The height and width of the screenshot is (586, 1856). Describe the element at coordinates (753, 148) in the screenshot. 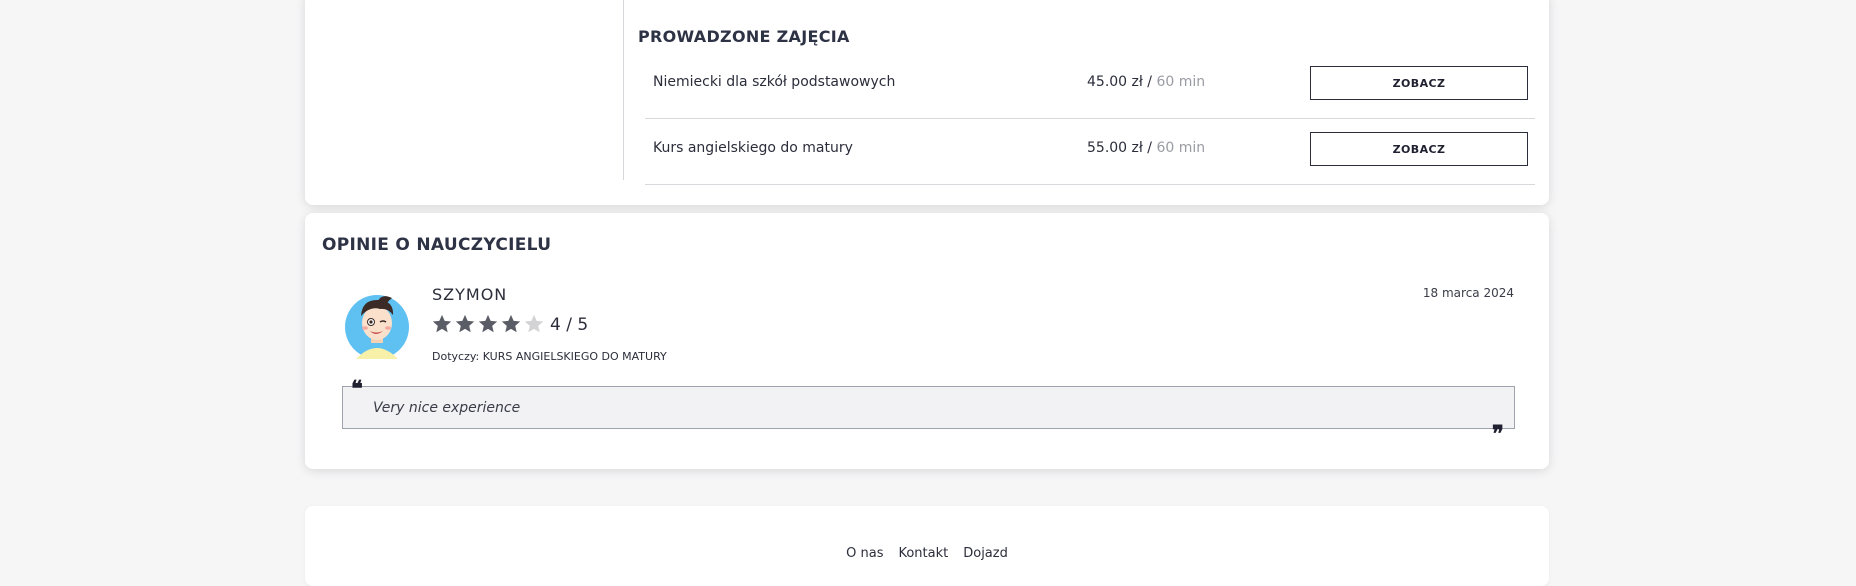

I see `course-name: Kurs angielskiego do matury` at that location.